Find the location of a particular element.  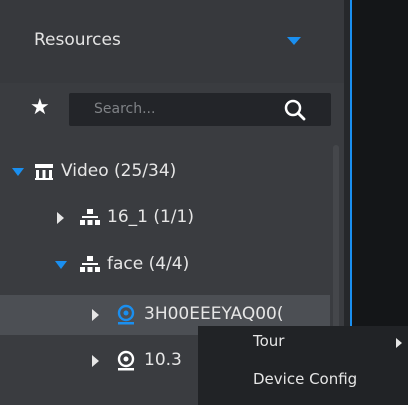

tree-node-label: 16_1 (1/1) is located at coordinates (150, 217).